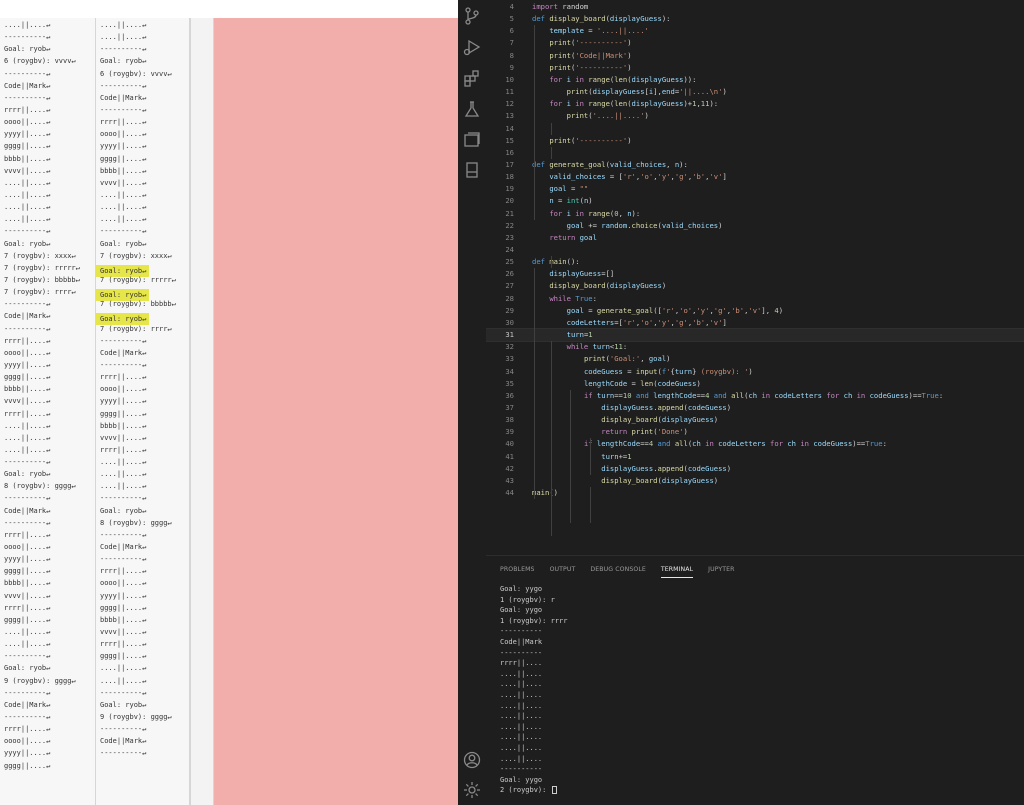 This screenshot has width=1024, height=805. Describe the element at coordinates (27, 316) in the screenshot. I see `document-line: Code||Mark↵` at that location.